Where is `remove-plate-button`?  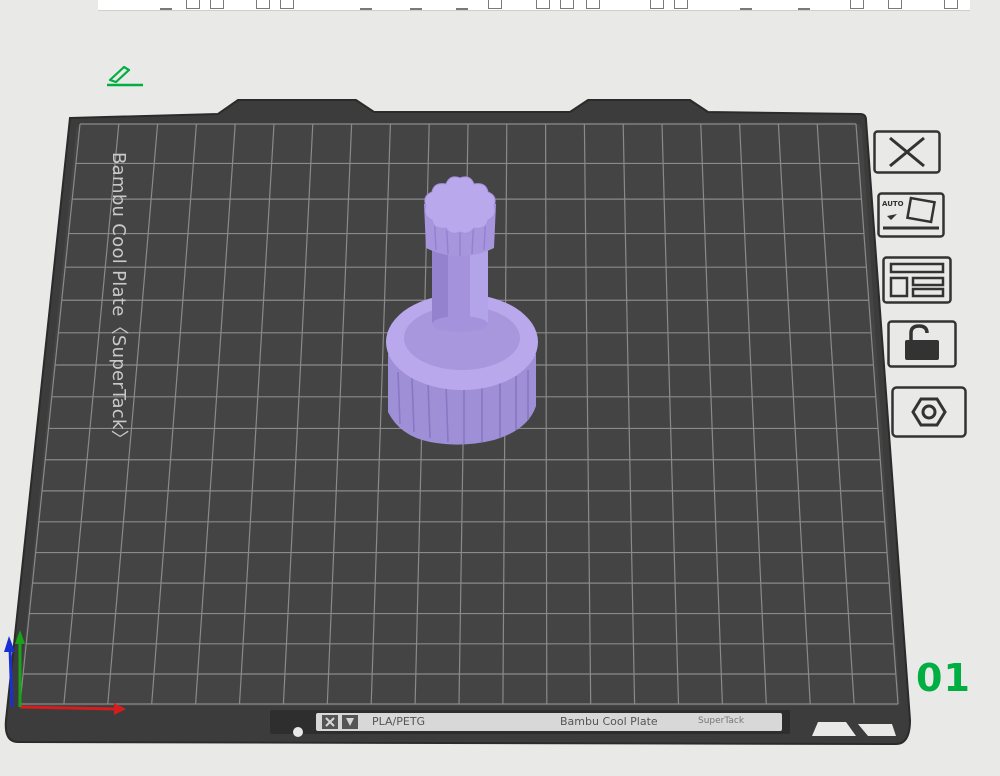 remove-plate-button is located at coordinates (907, 152).